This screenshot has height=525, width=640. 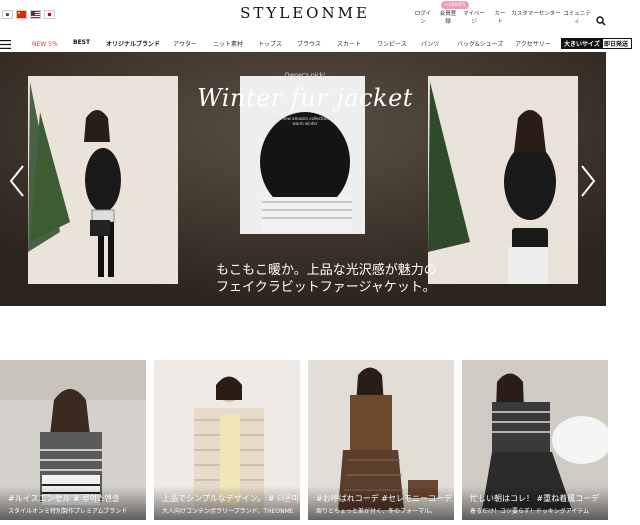 I want to click on nav-blouse: ブラウス, so click(x=309, y=43).